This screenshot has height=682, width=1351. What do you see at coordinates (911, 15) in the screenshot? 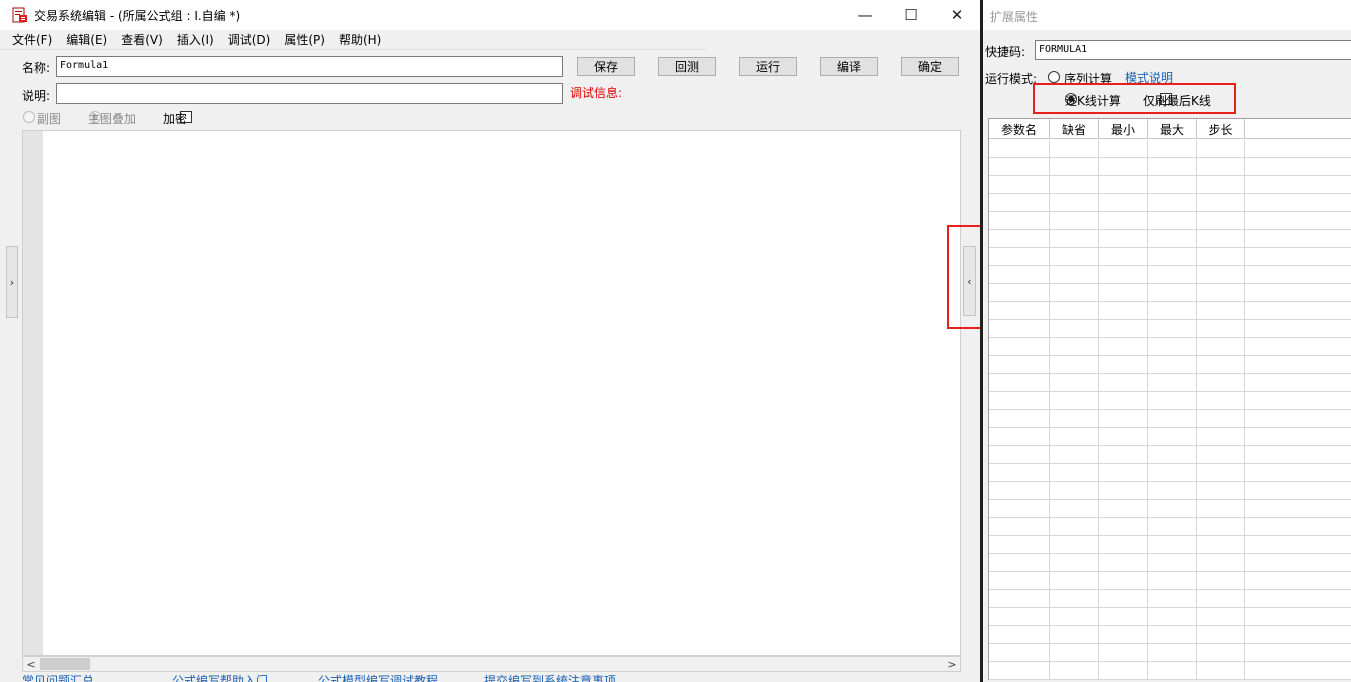
I see `maximize-button: ☐` at bounding box center [911, 15].